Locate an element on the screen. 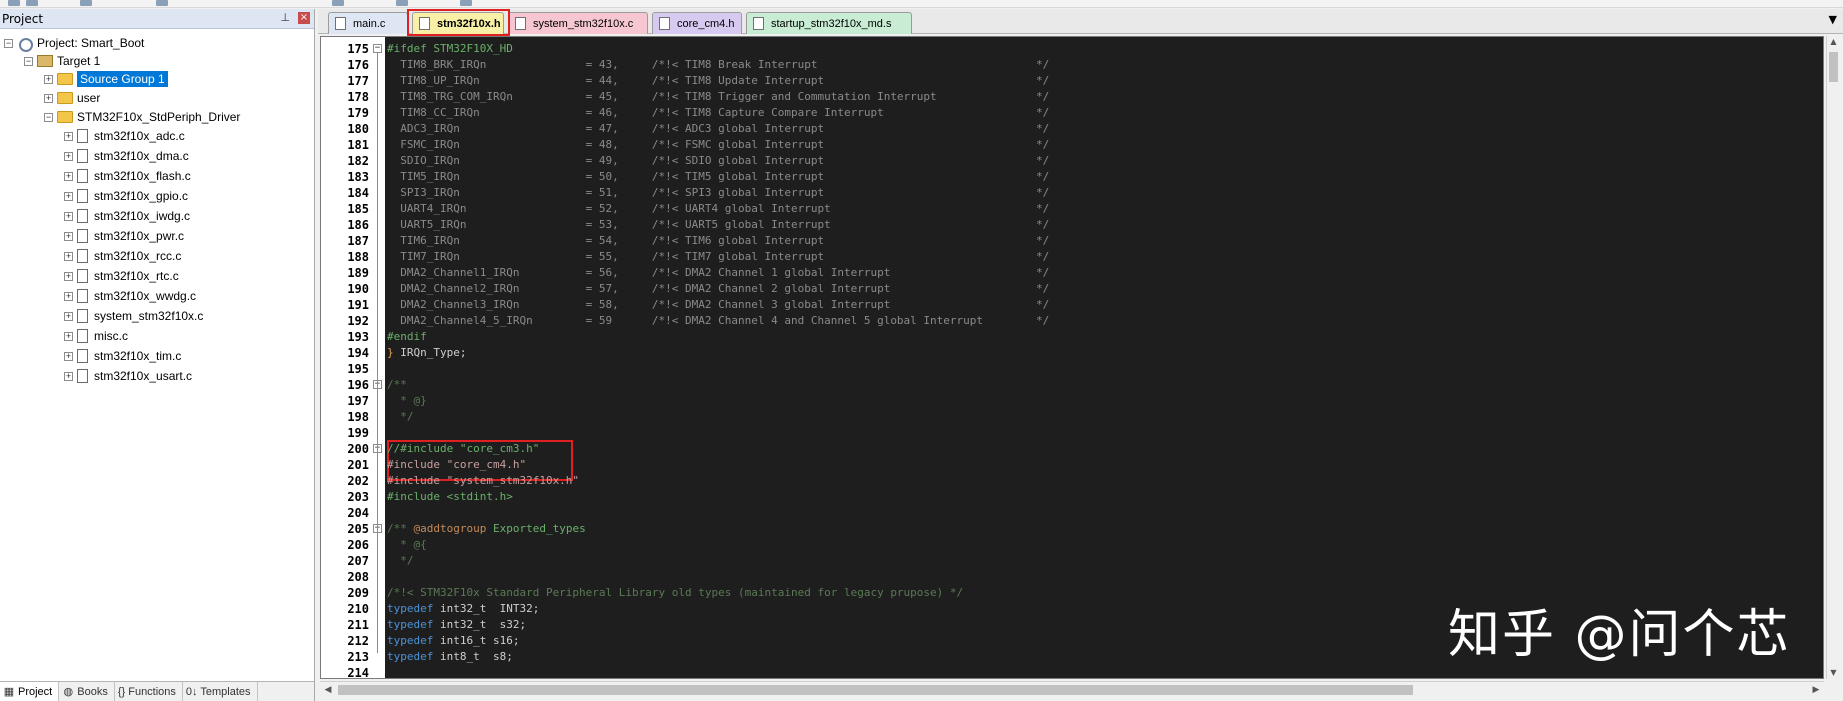 The width and height of the screenshot is (1843, 701). tab-core-cm4-h: core_cm4.h is located at coordinates (697, 23).